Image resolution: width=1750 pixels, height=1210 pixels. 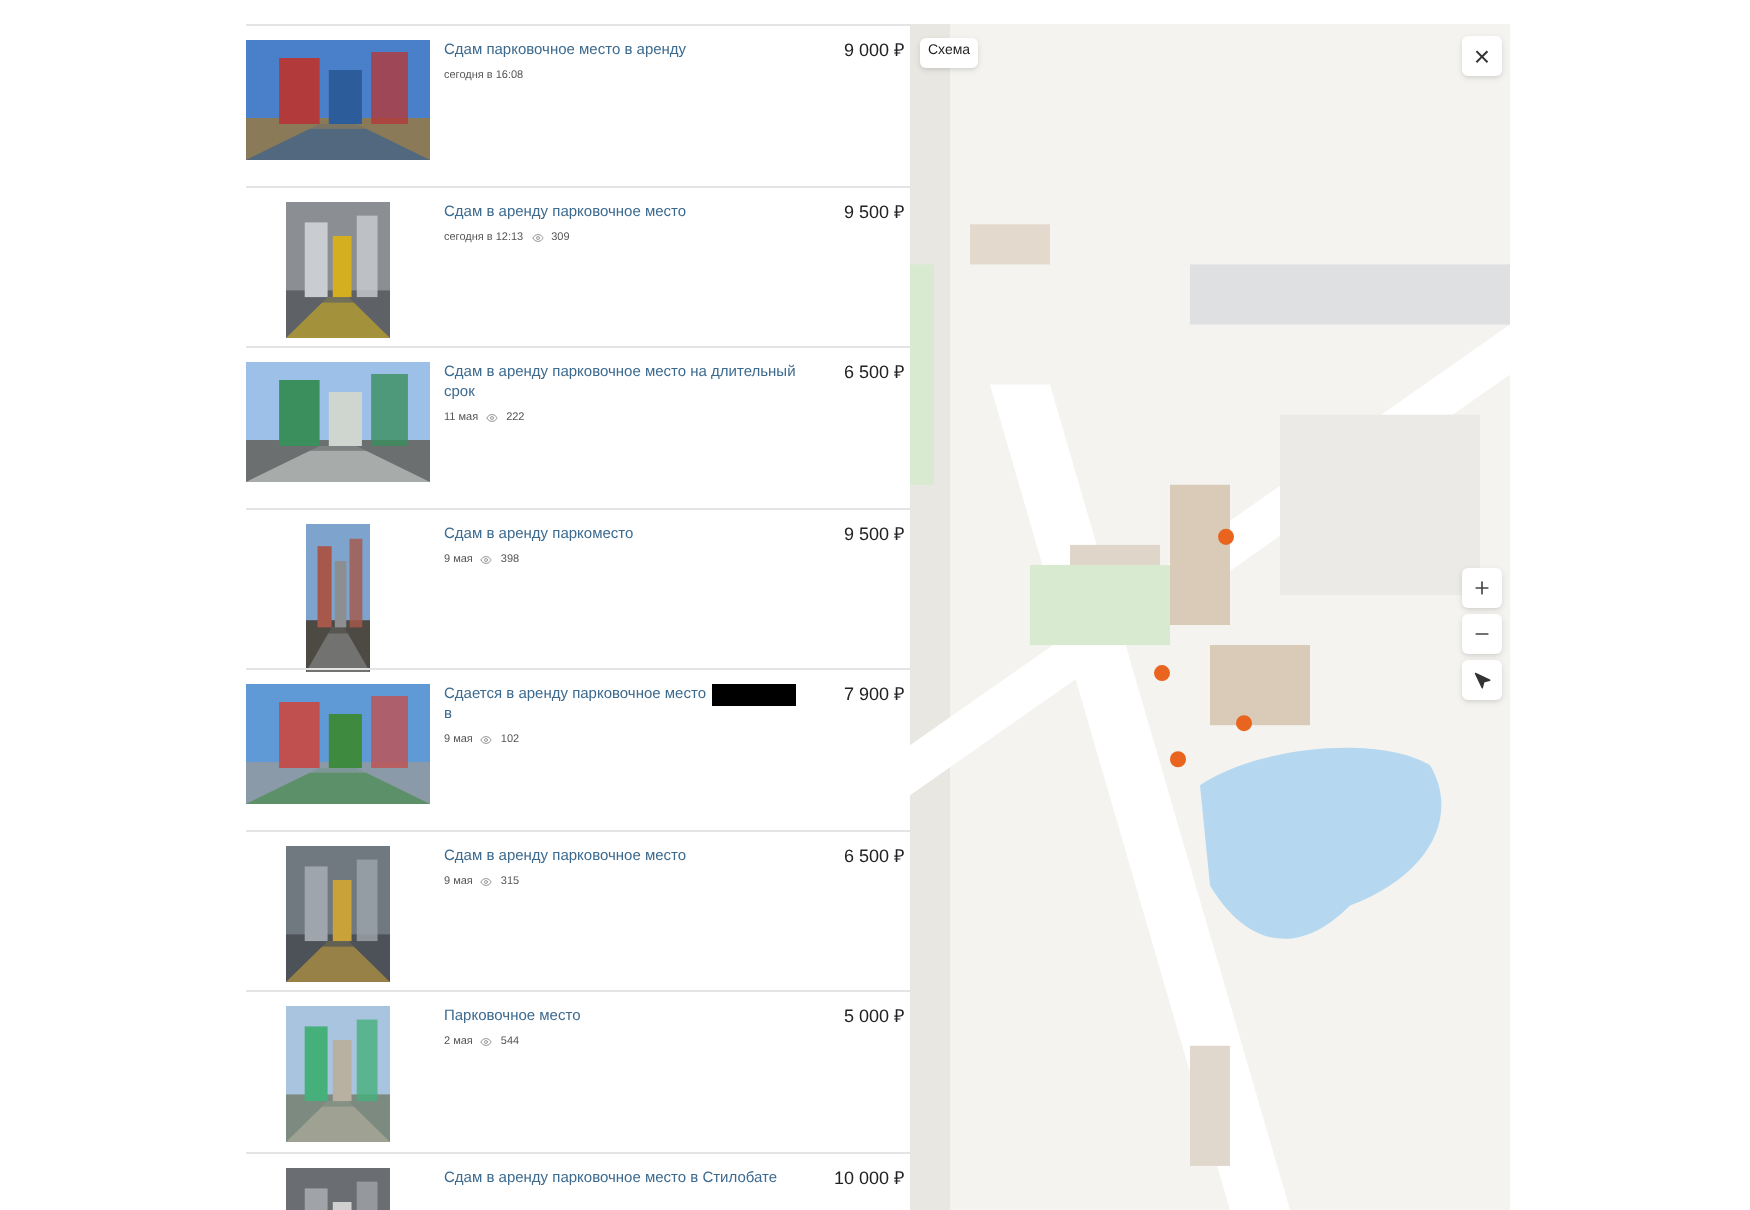 I want to click on plus-icon, so click(x=1482, y=588).